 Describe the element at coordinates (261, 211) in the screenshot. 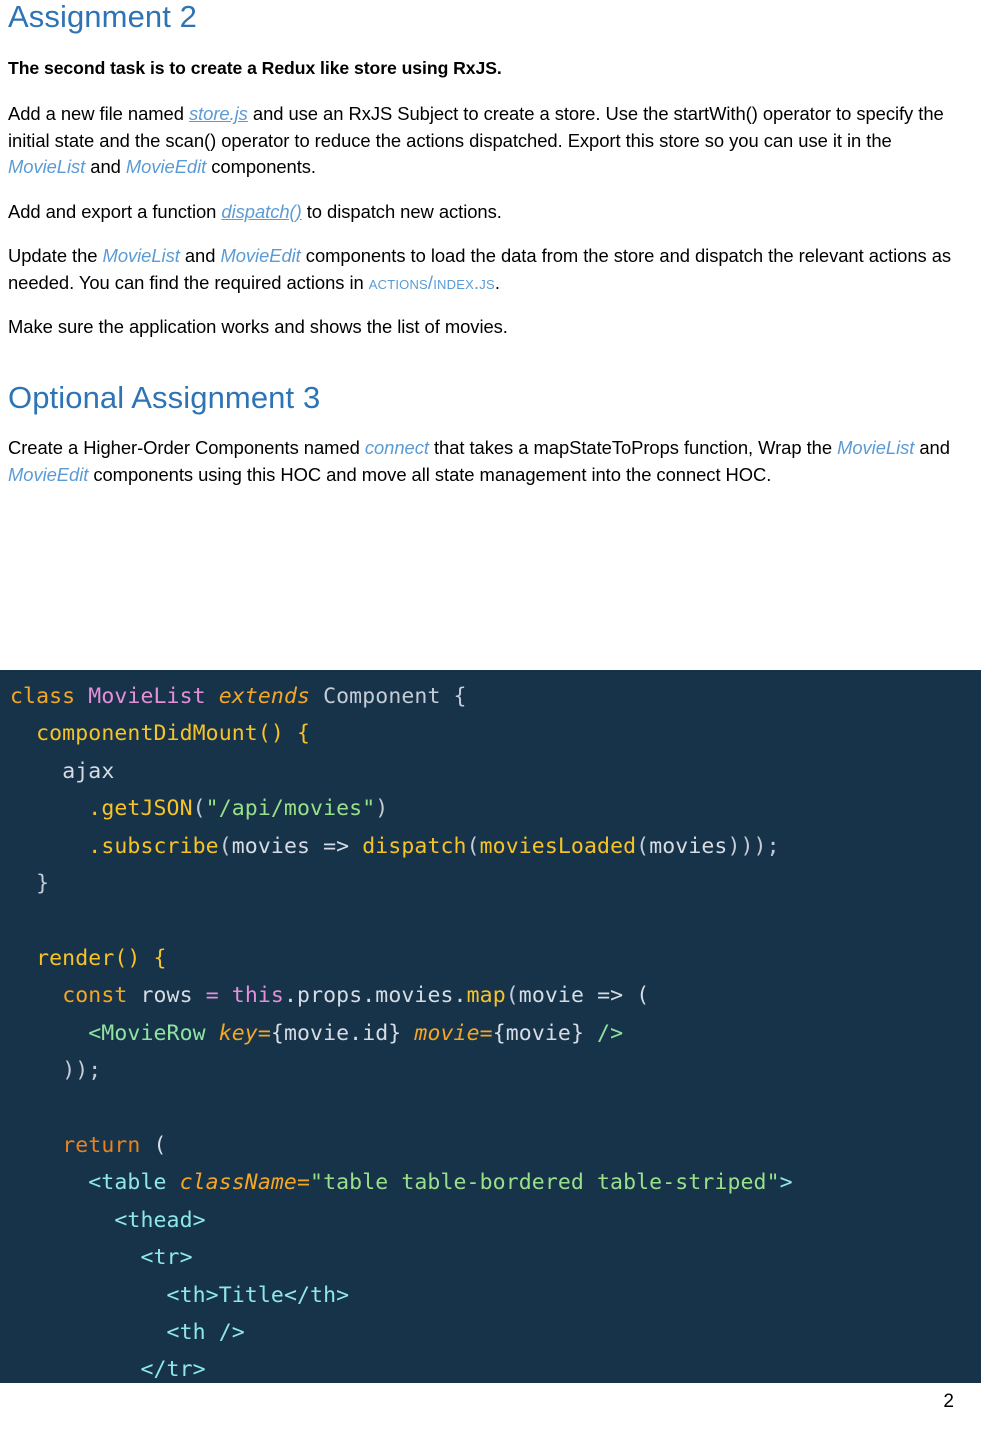

I see `inline-code-ref-dispatch: dispatch()` at that location.